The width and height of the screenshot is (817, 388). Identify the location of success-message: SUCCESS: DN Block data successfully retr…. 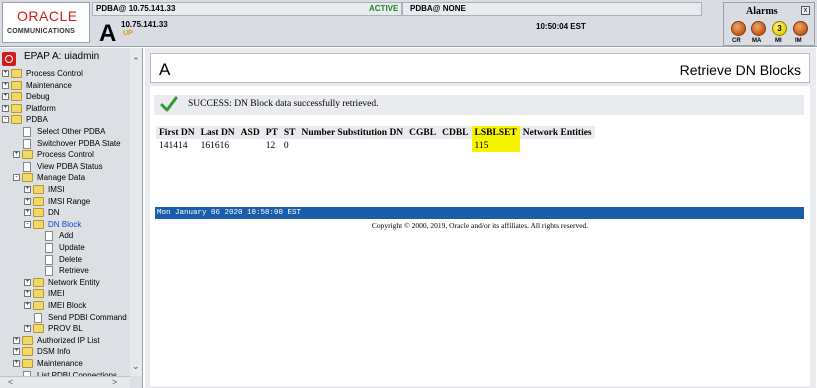
(283, 104).